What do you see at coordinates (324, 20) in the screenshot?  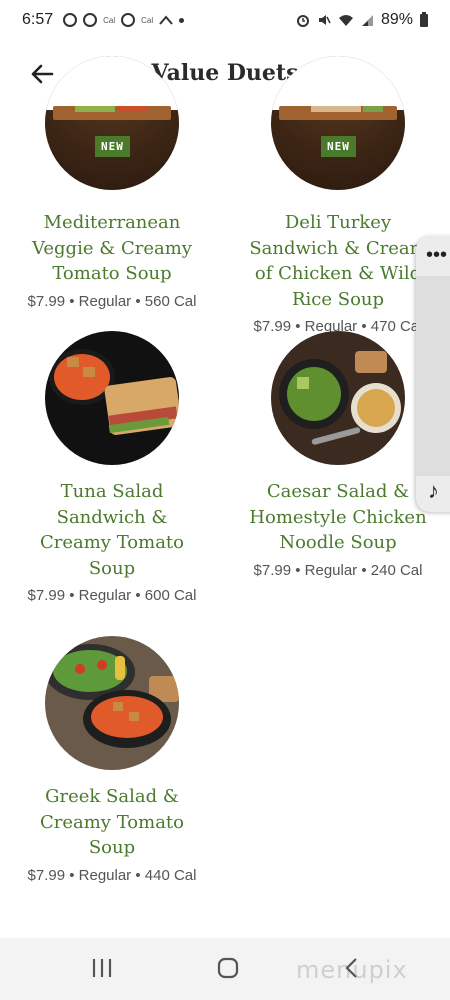 I see `mute-icon` at bounding box center [324, 20].